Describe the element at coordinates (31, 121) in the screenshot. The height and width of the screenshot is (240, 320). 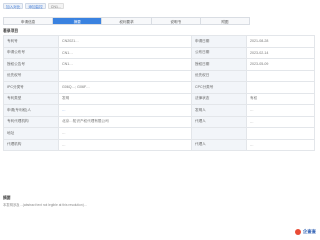
I see `field-label: 专利代理机构` at that location.